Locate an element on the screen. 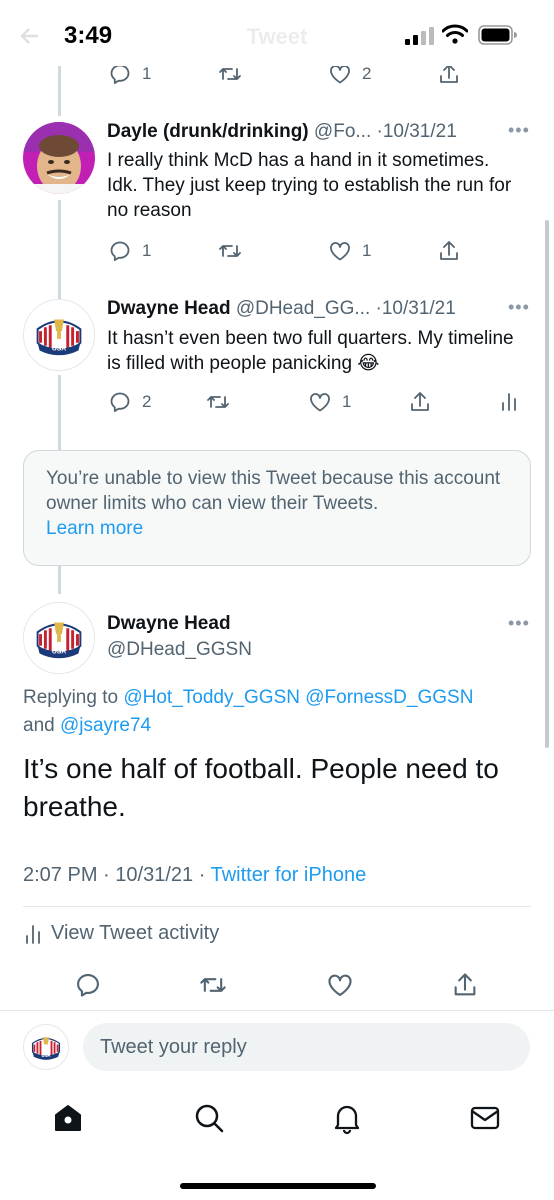 The image size is (554, 1200). avatar: USA is located at coordinates (46, 1047).